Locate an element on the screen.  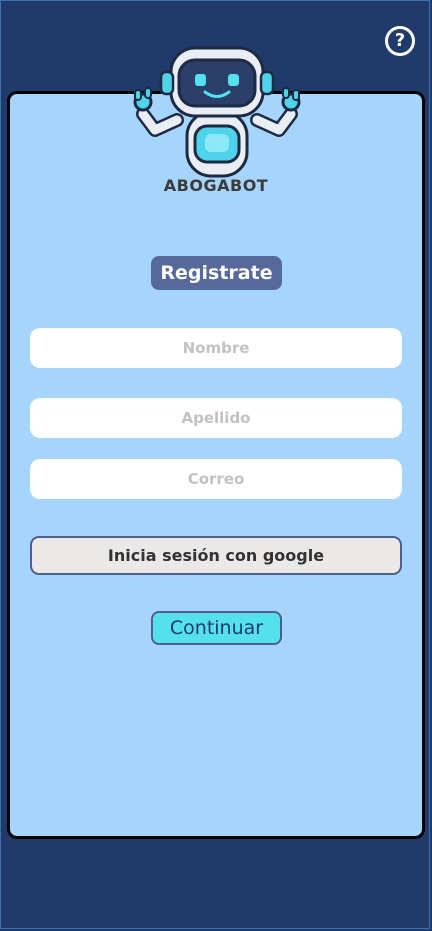
robot-mascot-icon is located at coordinates (217, 112).